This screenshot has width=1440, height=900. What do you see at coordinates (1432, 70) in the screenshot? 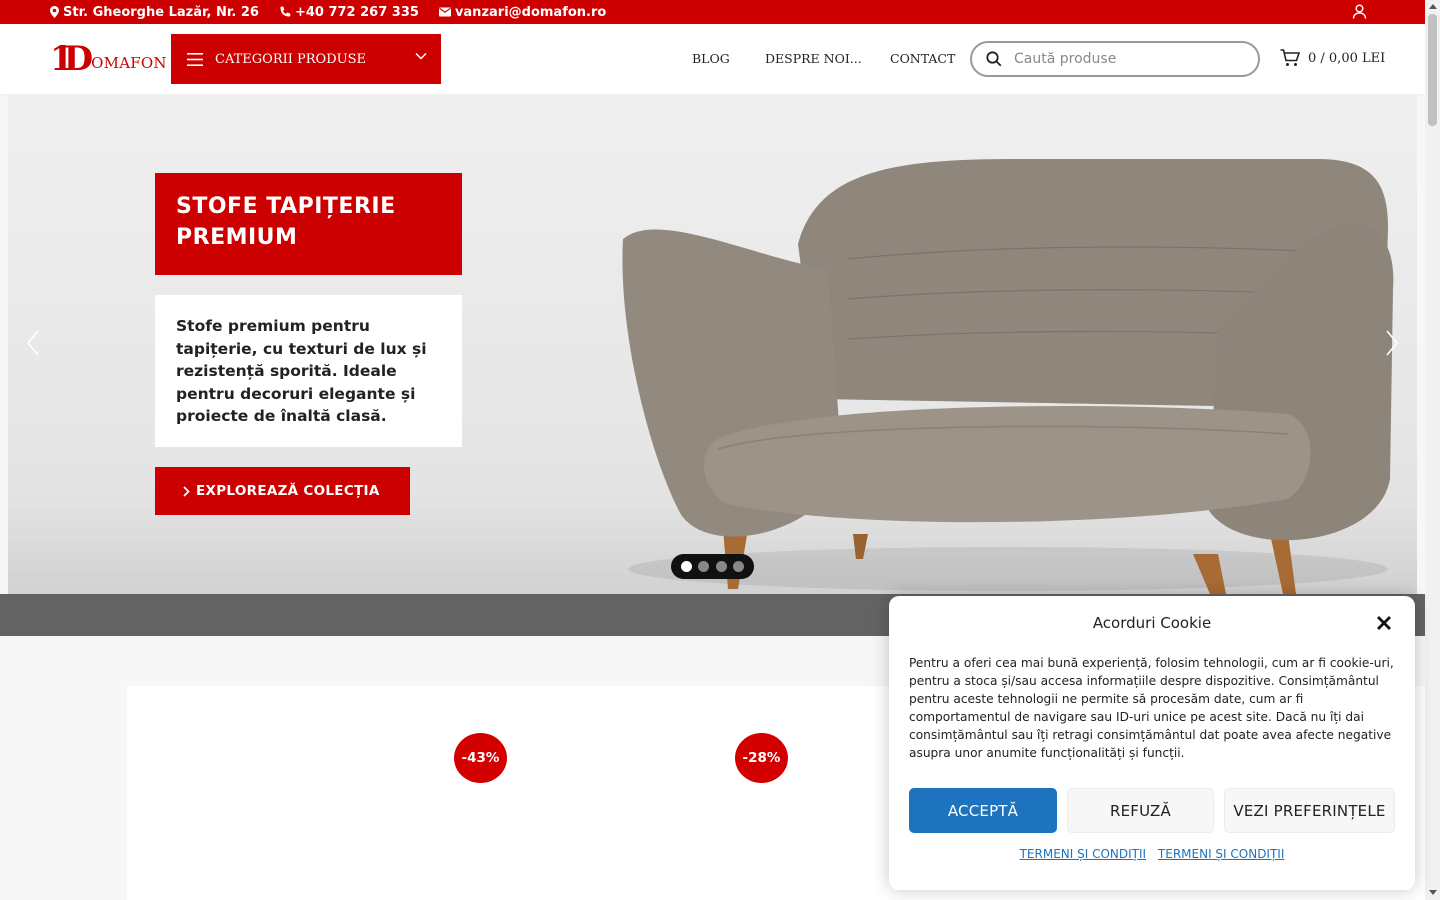
I see `scrollbar-thumb` at bounding box center [1432, 70].